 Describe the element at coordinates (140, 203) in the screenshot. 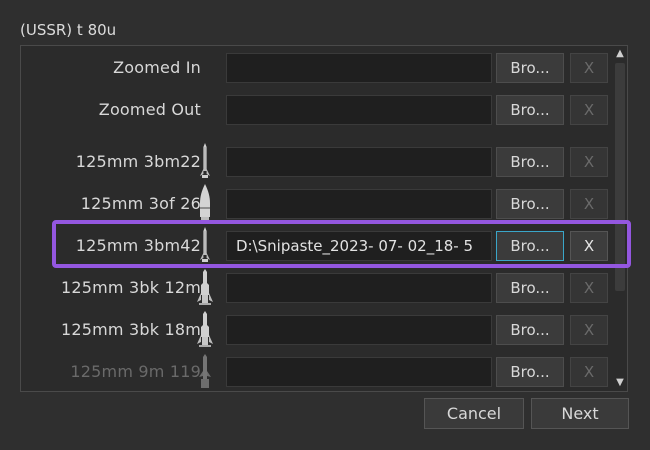

I see `row-label: 125mm 3of 26` at that location.